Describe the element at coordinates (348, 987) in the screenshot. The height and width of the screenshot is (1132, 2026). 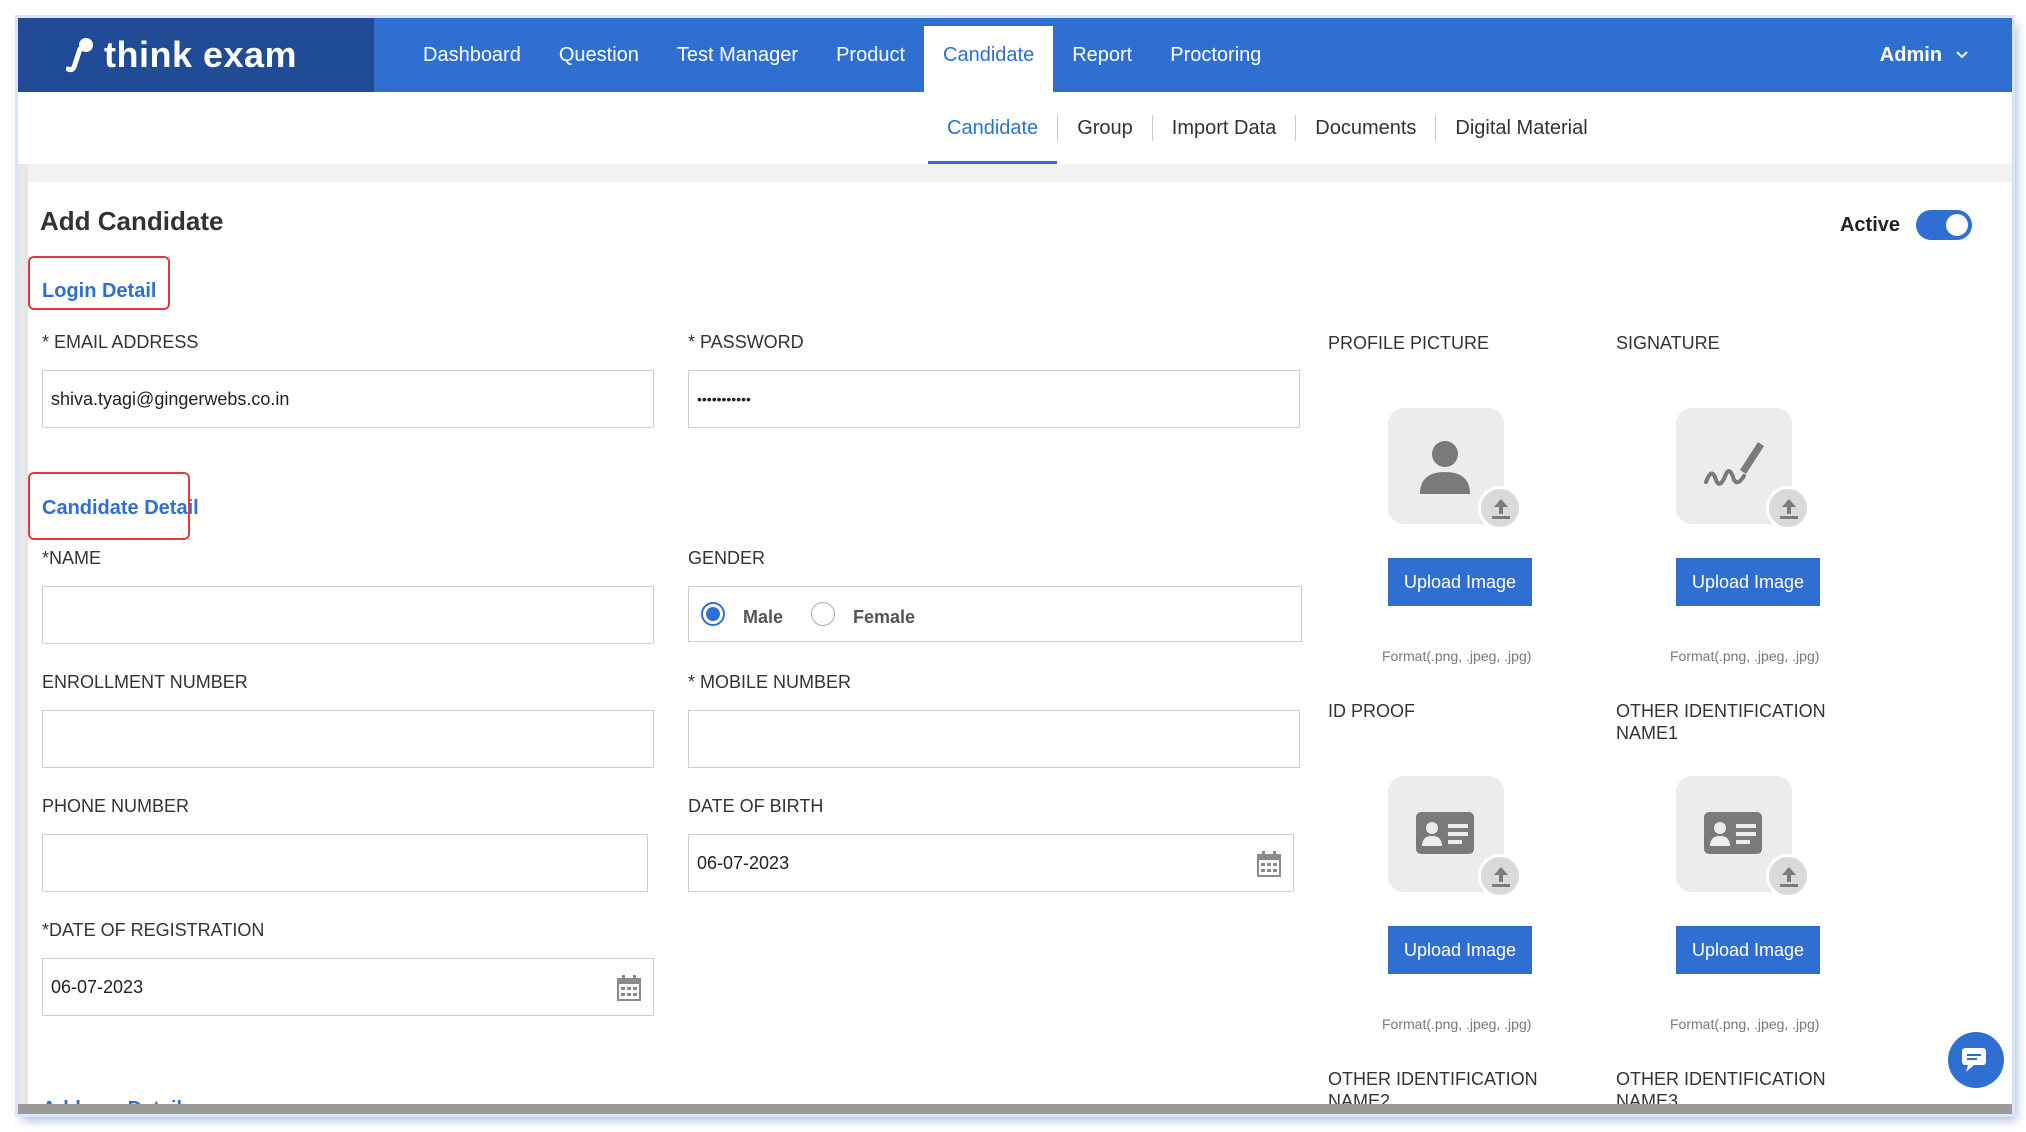
I see `registration-field: 06-07-2023` at that location.